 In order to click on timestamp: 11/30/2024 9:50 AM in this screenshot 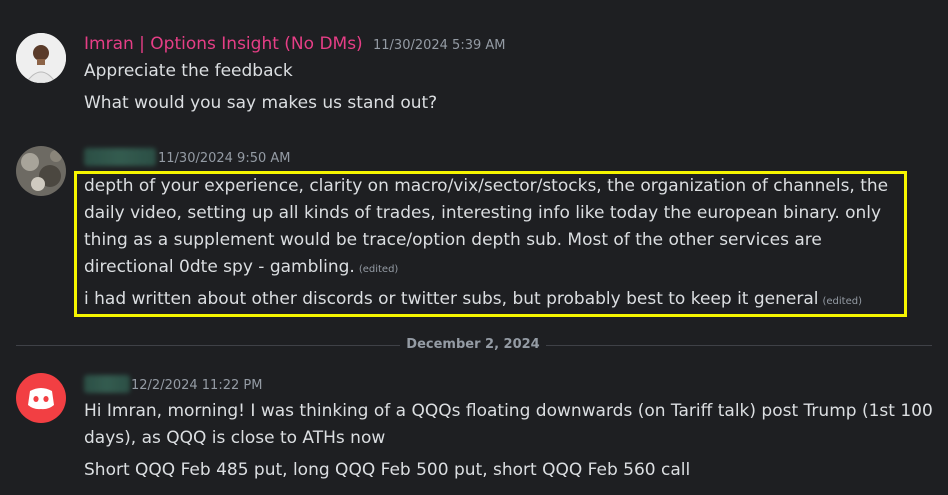, I will do `click(224, 158)`.